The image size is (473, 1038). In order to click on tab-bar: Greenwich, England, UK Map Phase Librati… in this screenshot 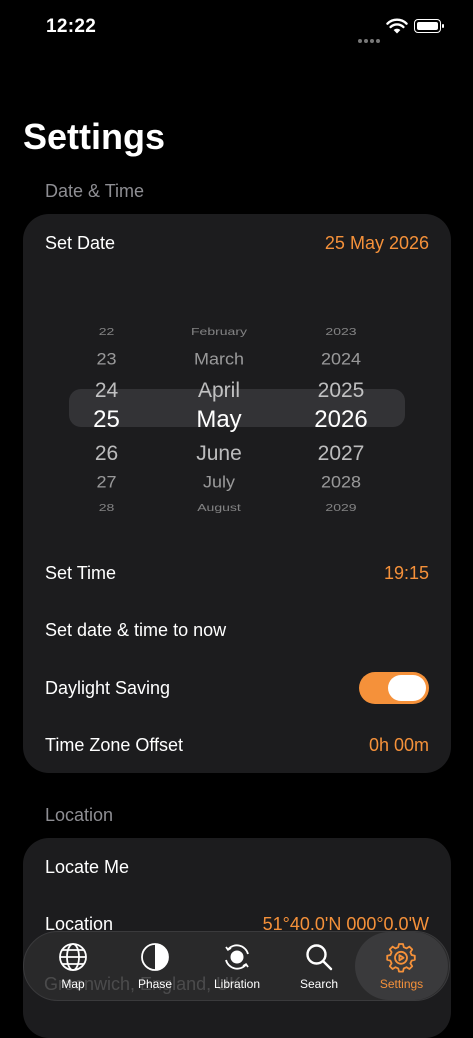, I will do `click(236, 966)`.